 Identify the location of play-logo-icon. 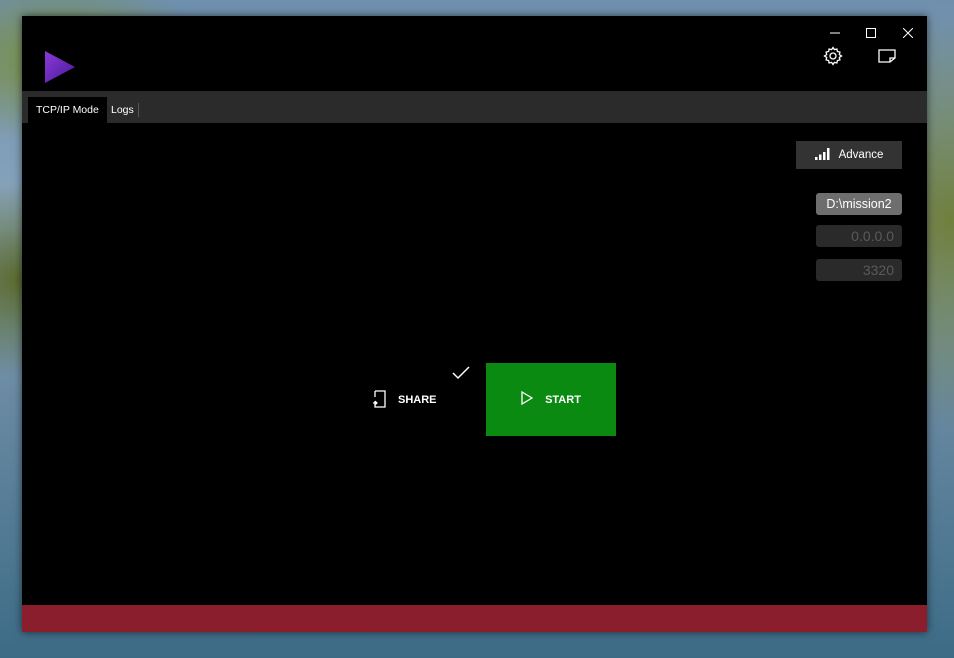
(60, 67).